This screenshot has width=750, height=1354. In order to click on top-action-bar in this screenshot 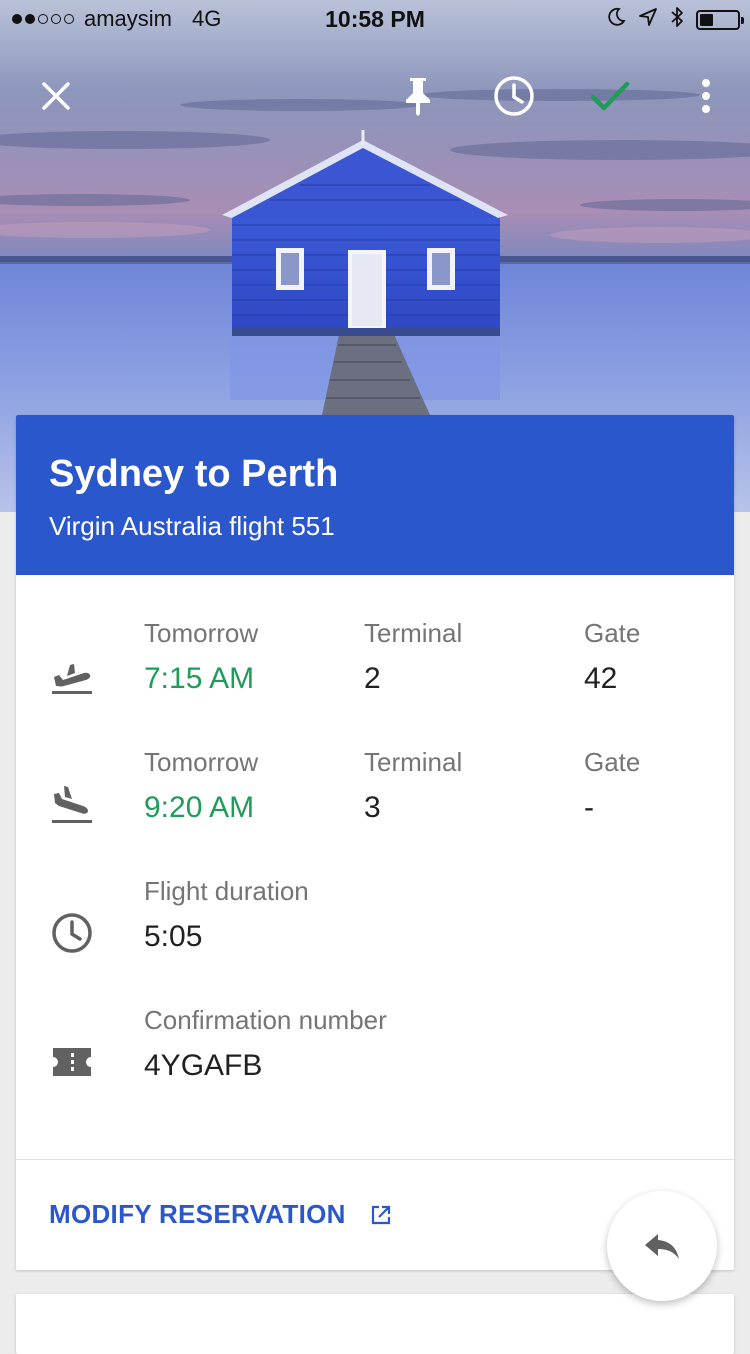, I will do `click(375, 96)`.